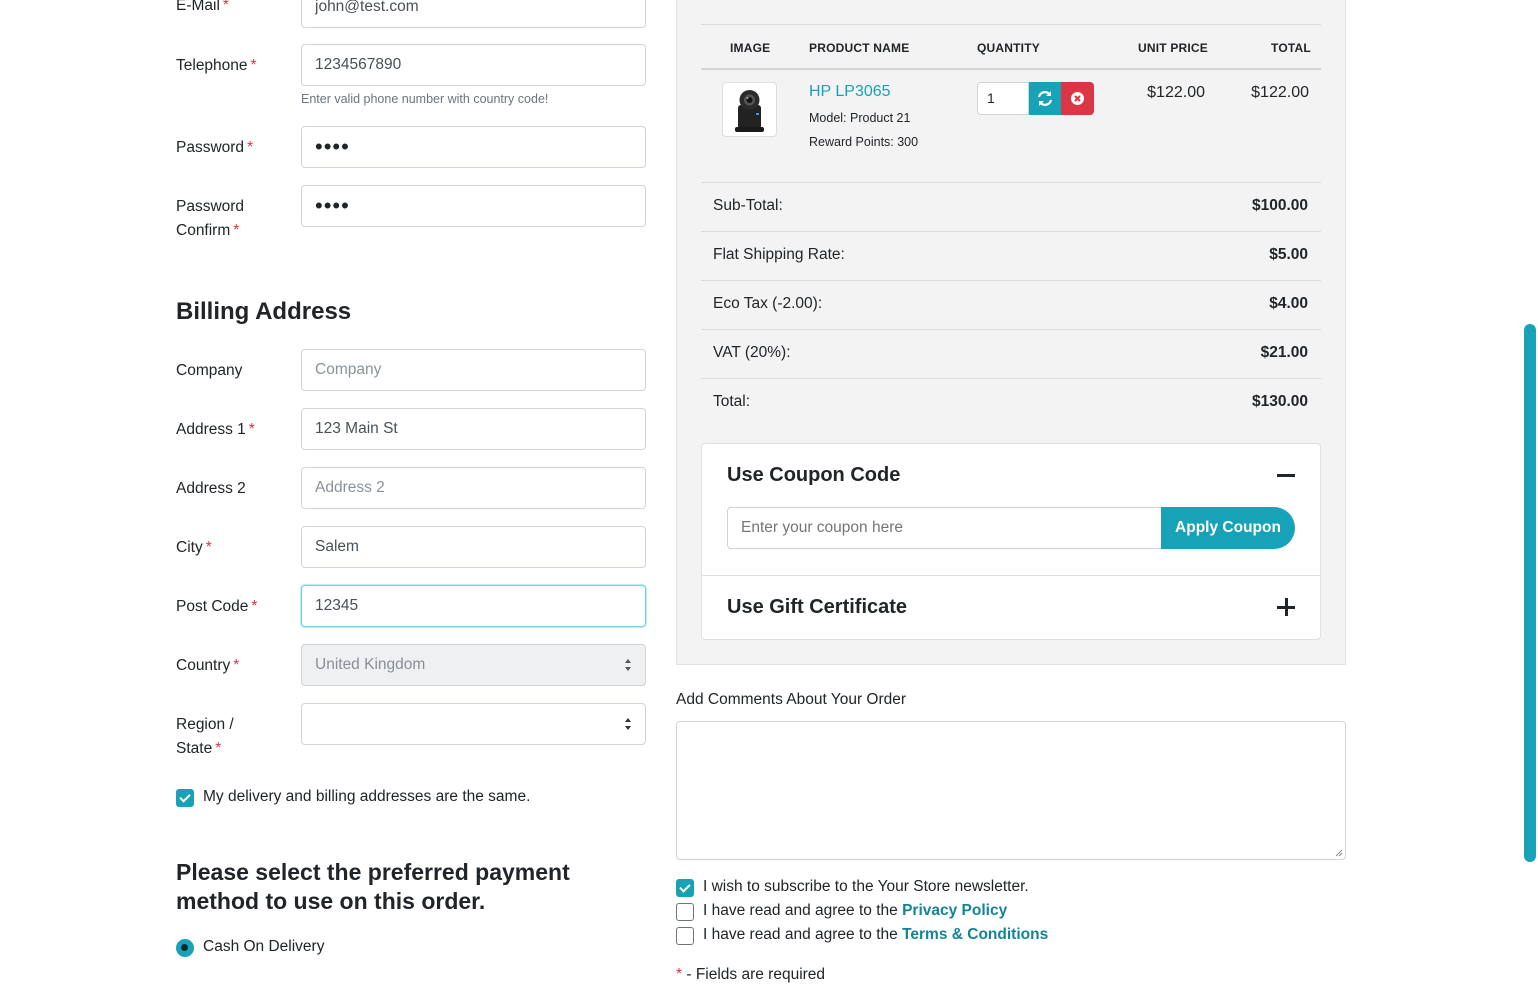 This screenshot has width=1538, height=999. I want to click on email-field, so click(473, 14).